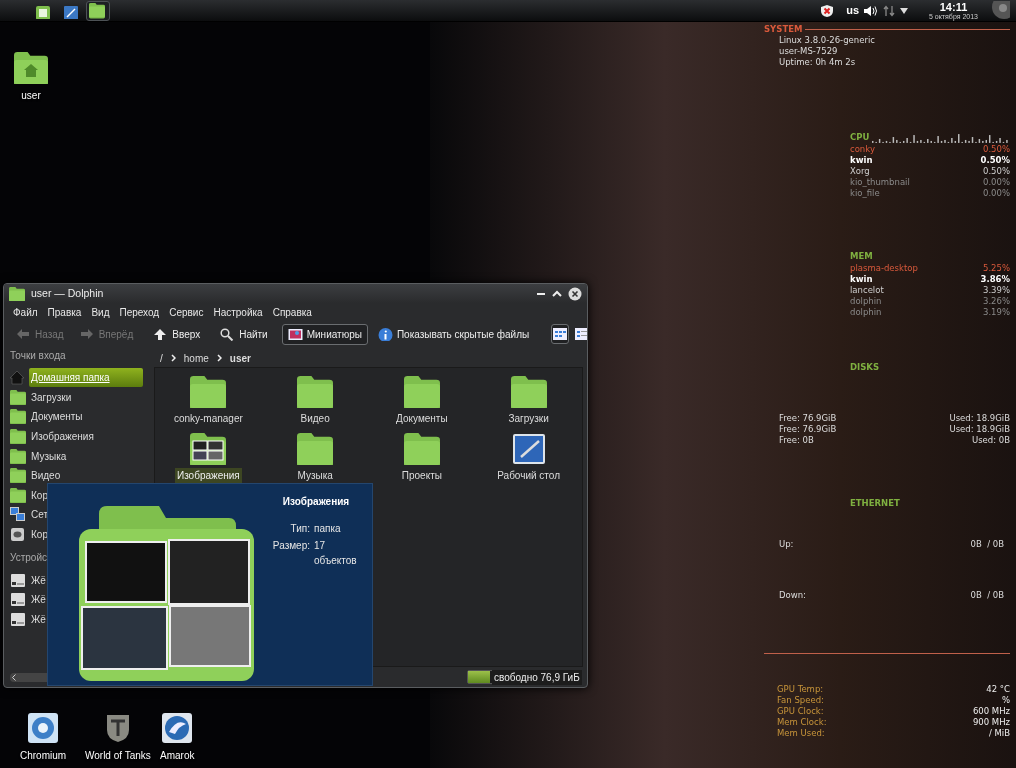 The width and height of the screenshot is (1016, 768). What do you see at coordinates (336, 553) in the screenshot?
I see `tooltip-field-value: 17 объектов` at bounding box center [336, 553].